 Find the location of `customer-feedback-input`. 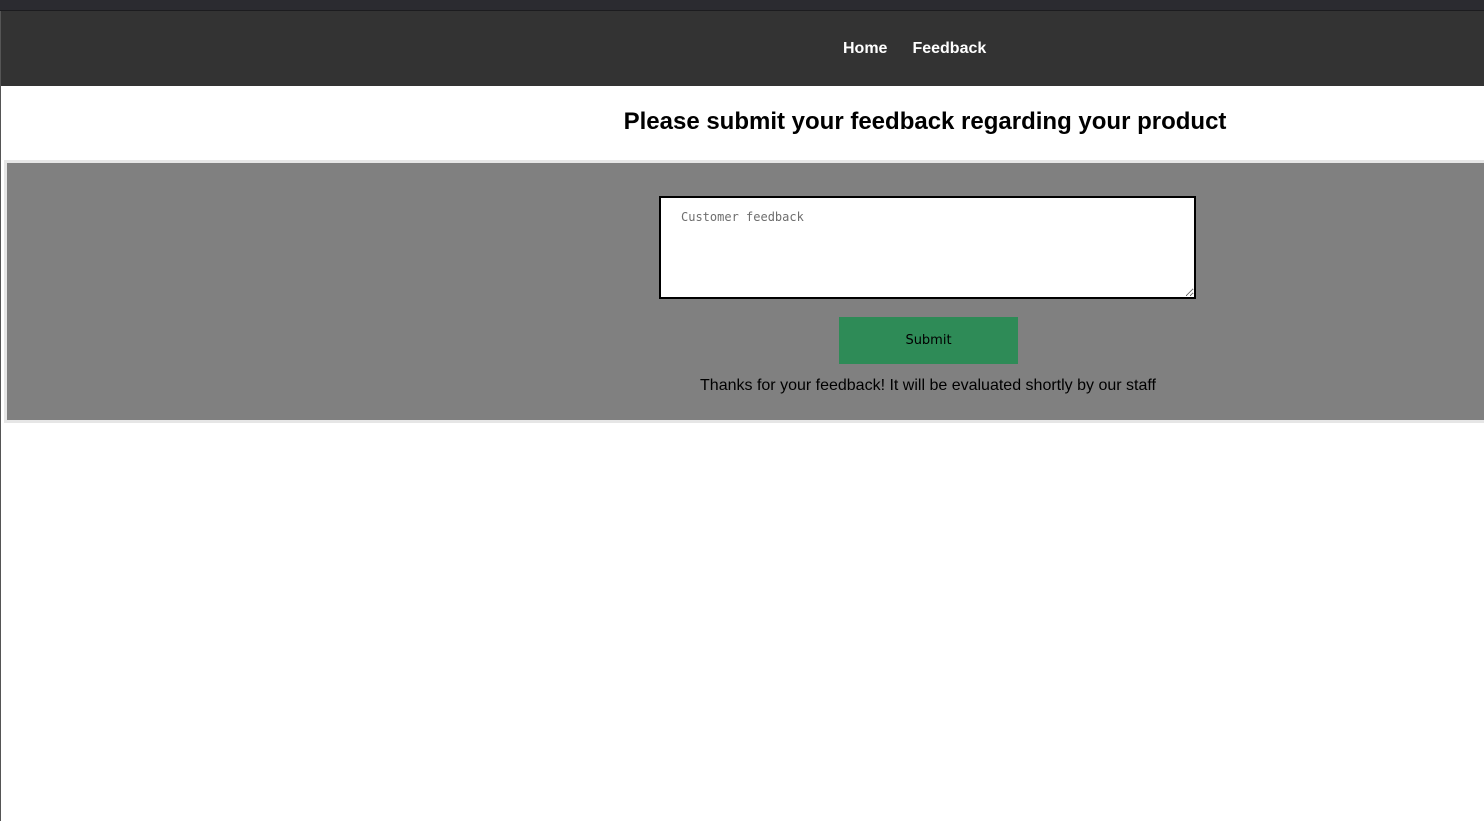

customer-feedback-input is located at coordinates (927, 247).